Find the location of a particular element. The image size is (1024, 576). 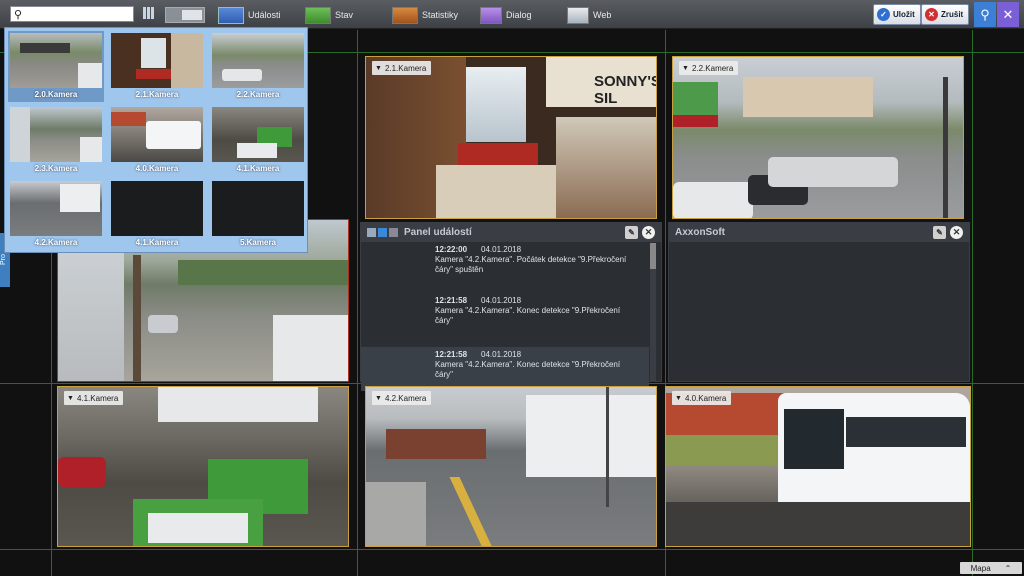

camera-view-4-2: ▼ 4.2.Kamera is located at coordinates (511, 466).